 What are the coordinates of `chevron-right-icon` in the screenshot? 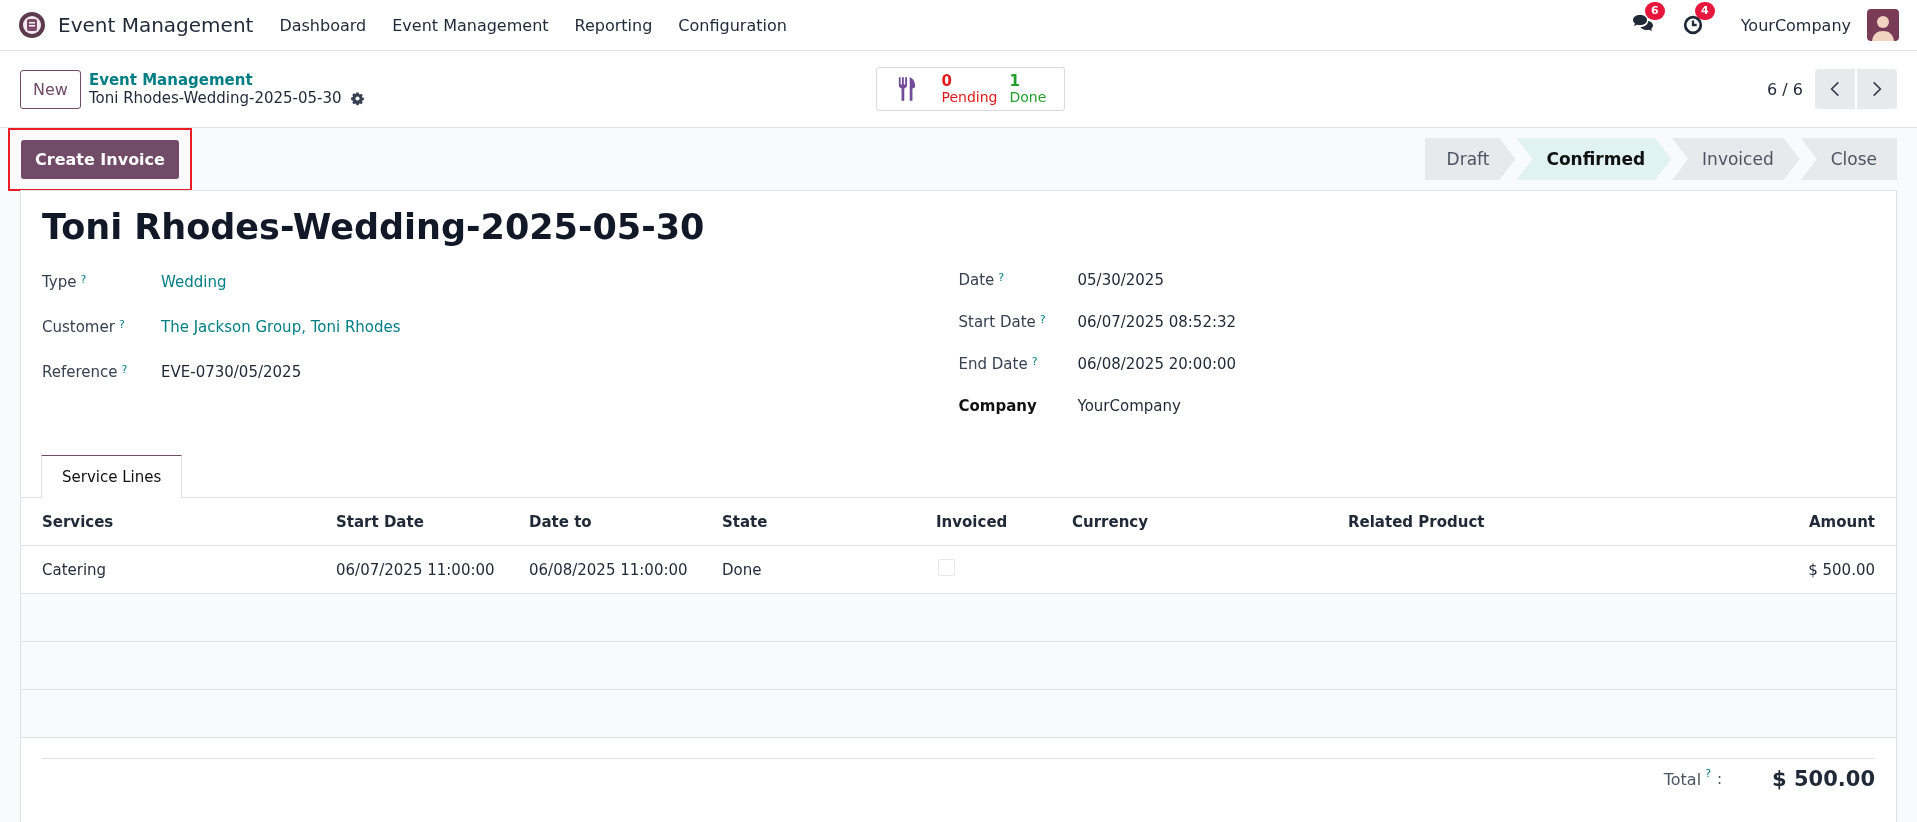 It's located at (1877, 89).